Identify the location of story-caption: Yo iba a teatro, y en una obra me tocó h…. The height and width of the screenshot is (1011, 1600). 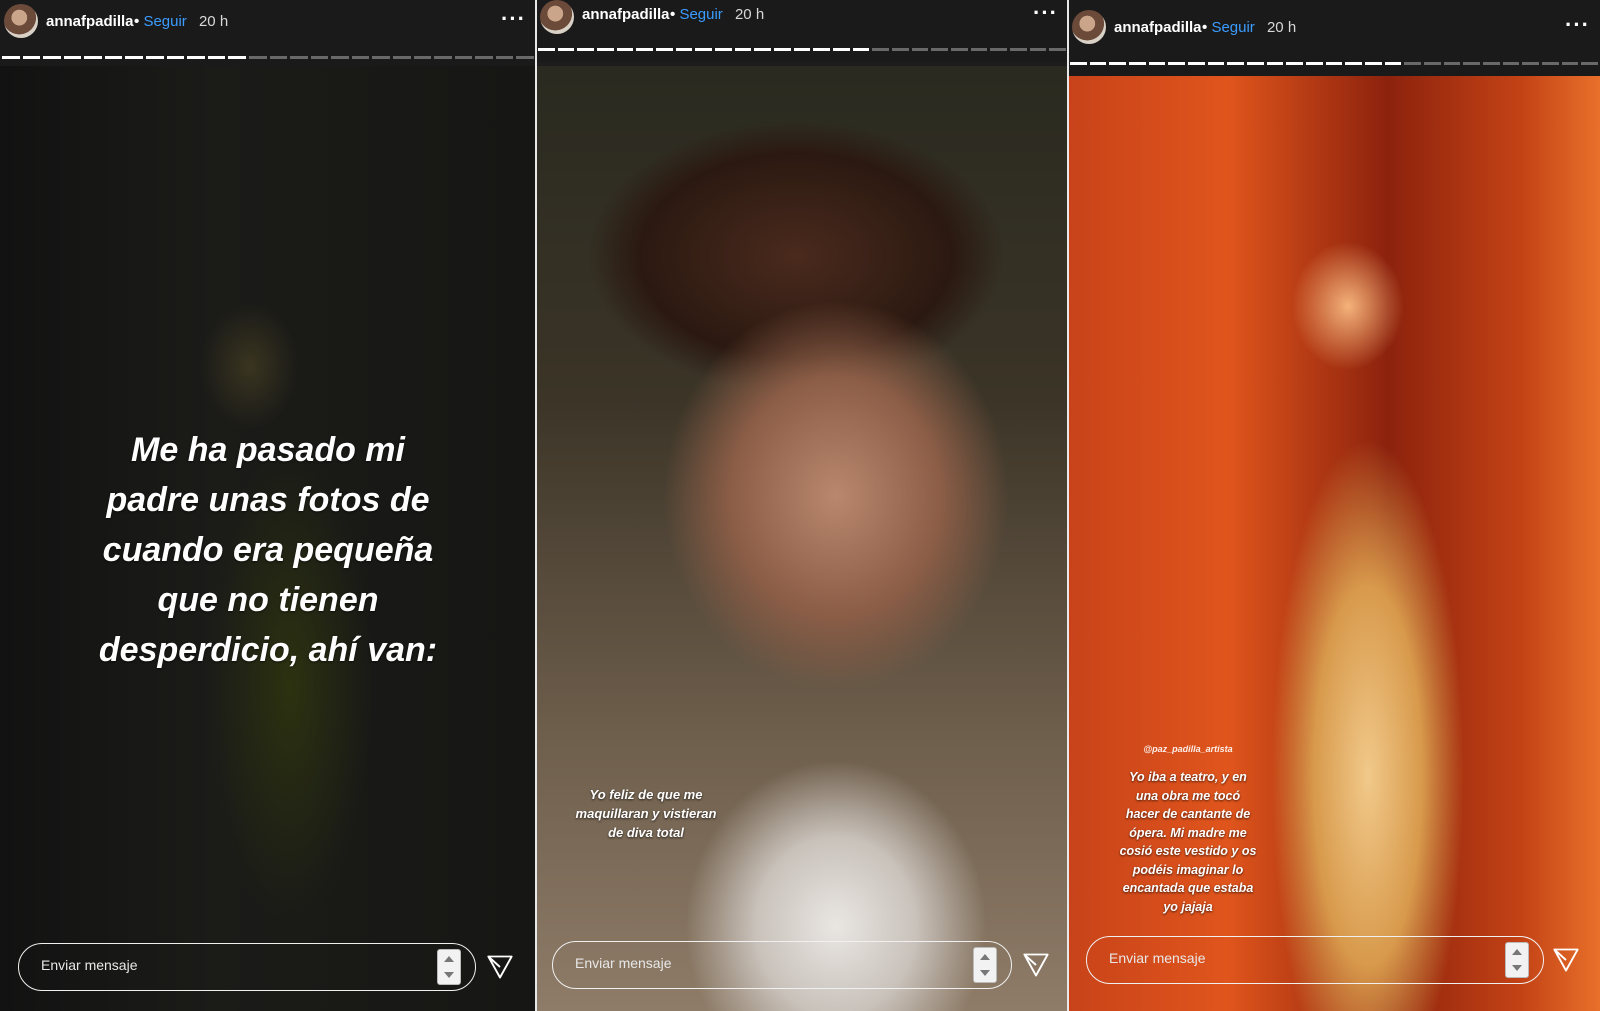
(1188, 842).